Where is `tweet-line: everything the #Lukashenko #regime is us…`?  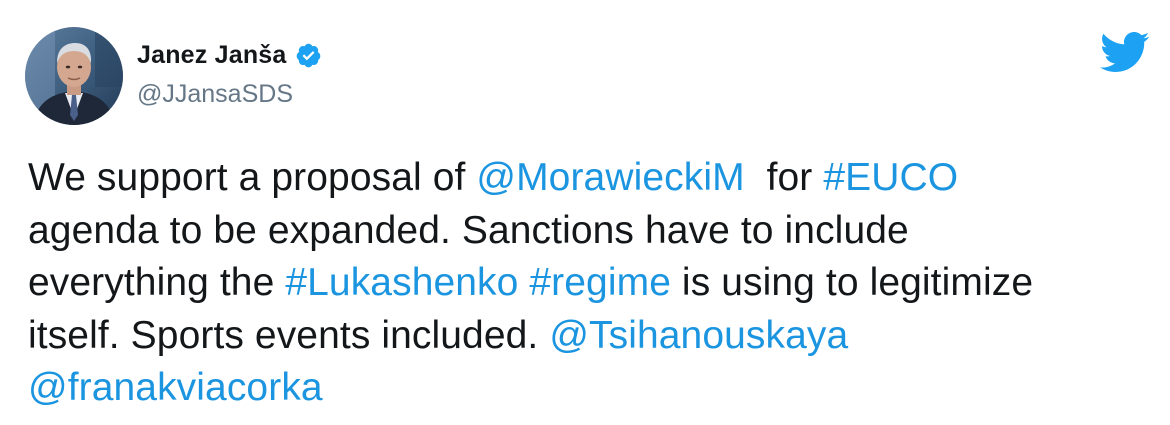
tweet-line: everything the #Lukashenko #regime is us… is located at coordinates (593, 283).